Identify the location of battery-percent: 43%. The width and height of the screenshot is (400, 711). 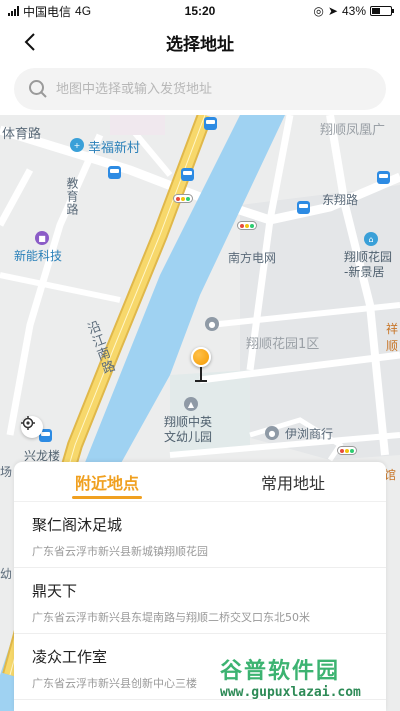
(353, 11).